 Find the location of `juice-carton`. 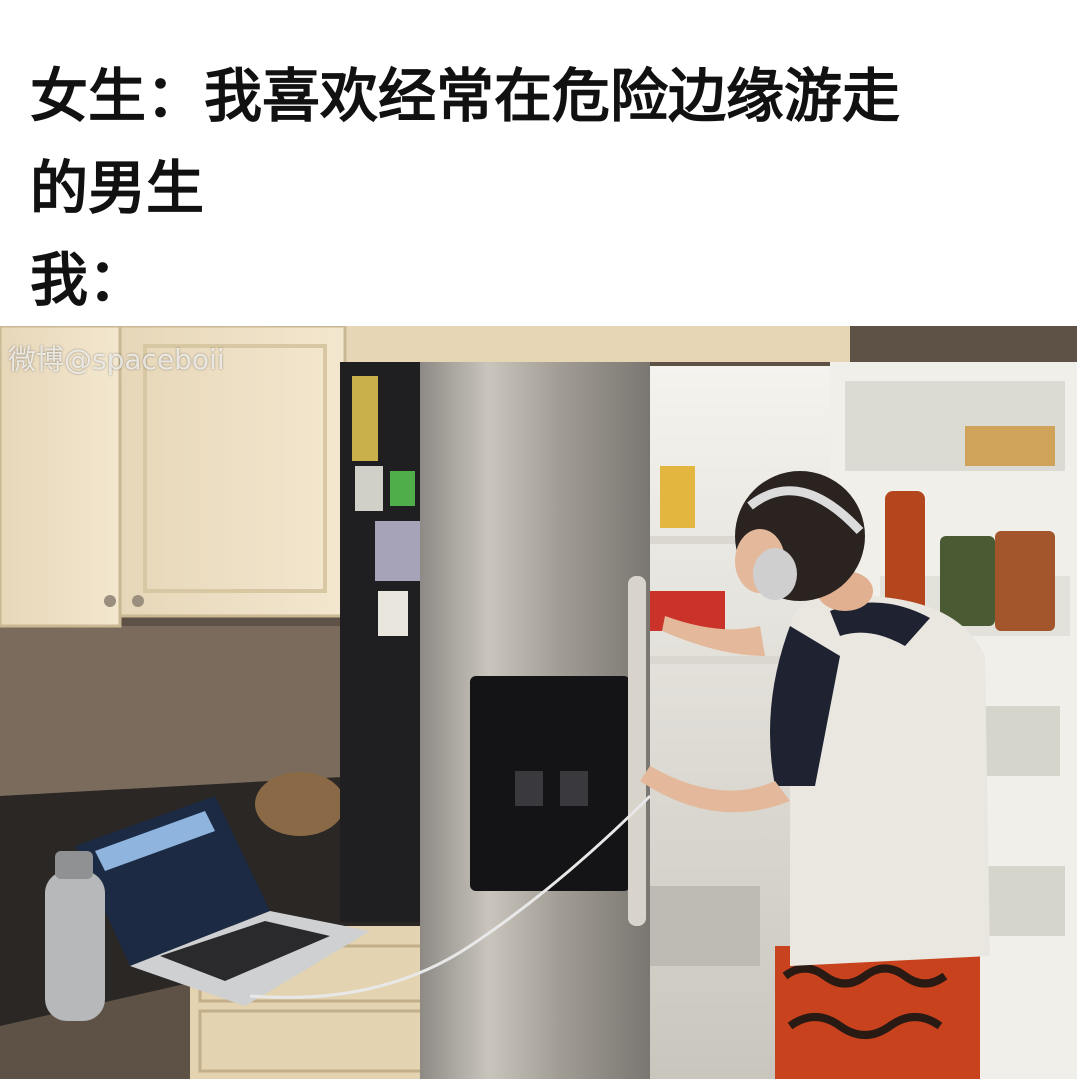

juice-carton is located at coordinates (677, 497).